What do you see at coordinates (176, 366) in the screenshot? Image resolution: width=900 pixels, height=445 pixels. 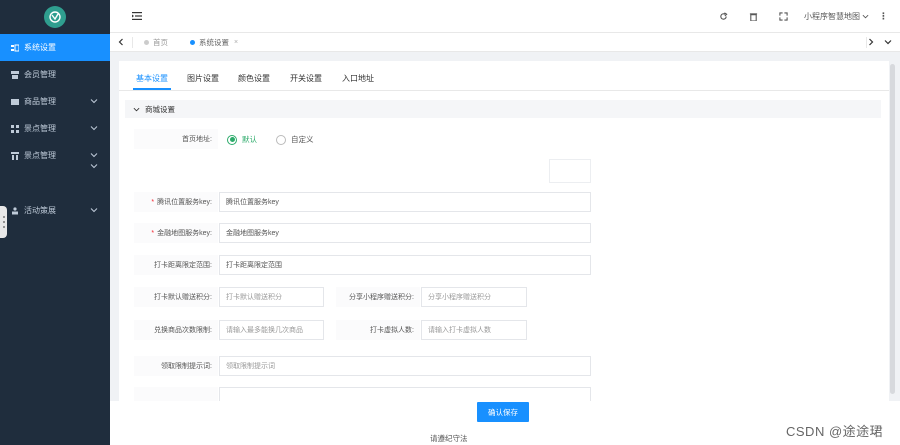 I see `redeem-tip-label: 领取限制提示词:` at bounding box center [176, 366].